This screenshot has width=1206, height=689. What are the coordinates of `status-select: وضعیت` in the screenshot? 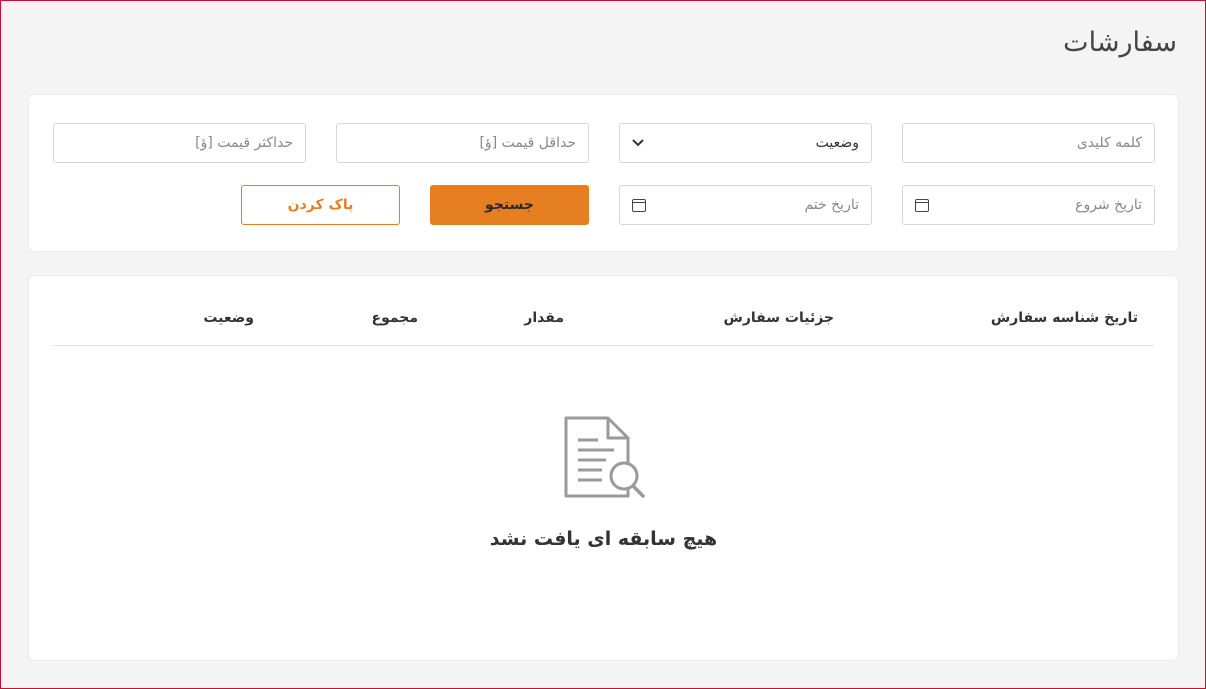 It's located at (745, 143).